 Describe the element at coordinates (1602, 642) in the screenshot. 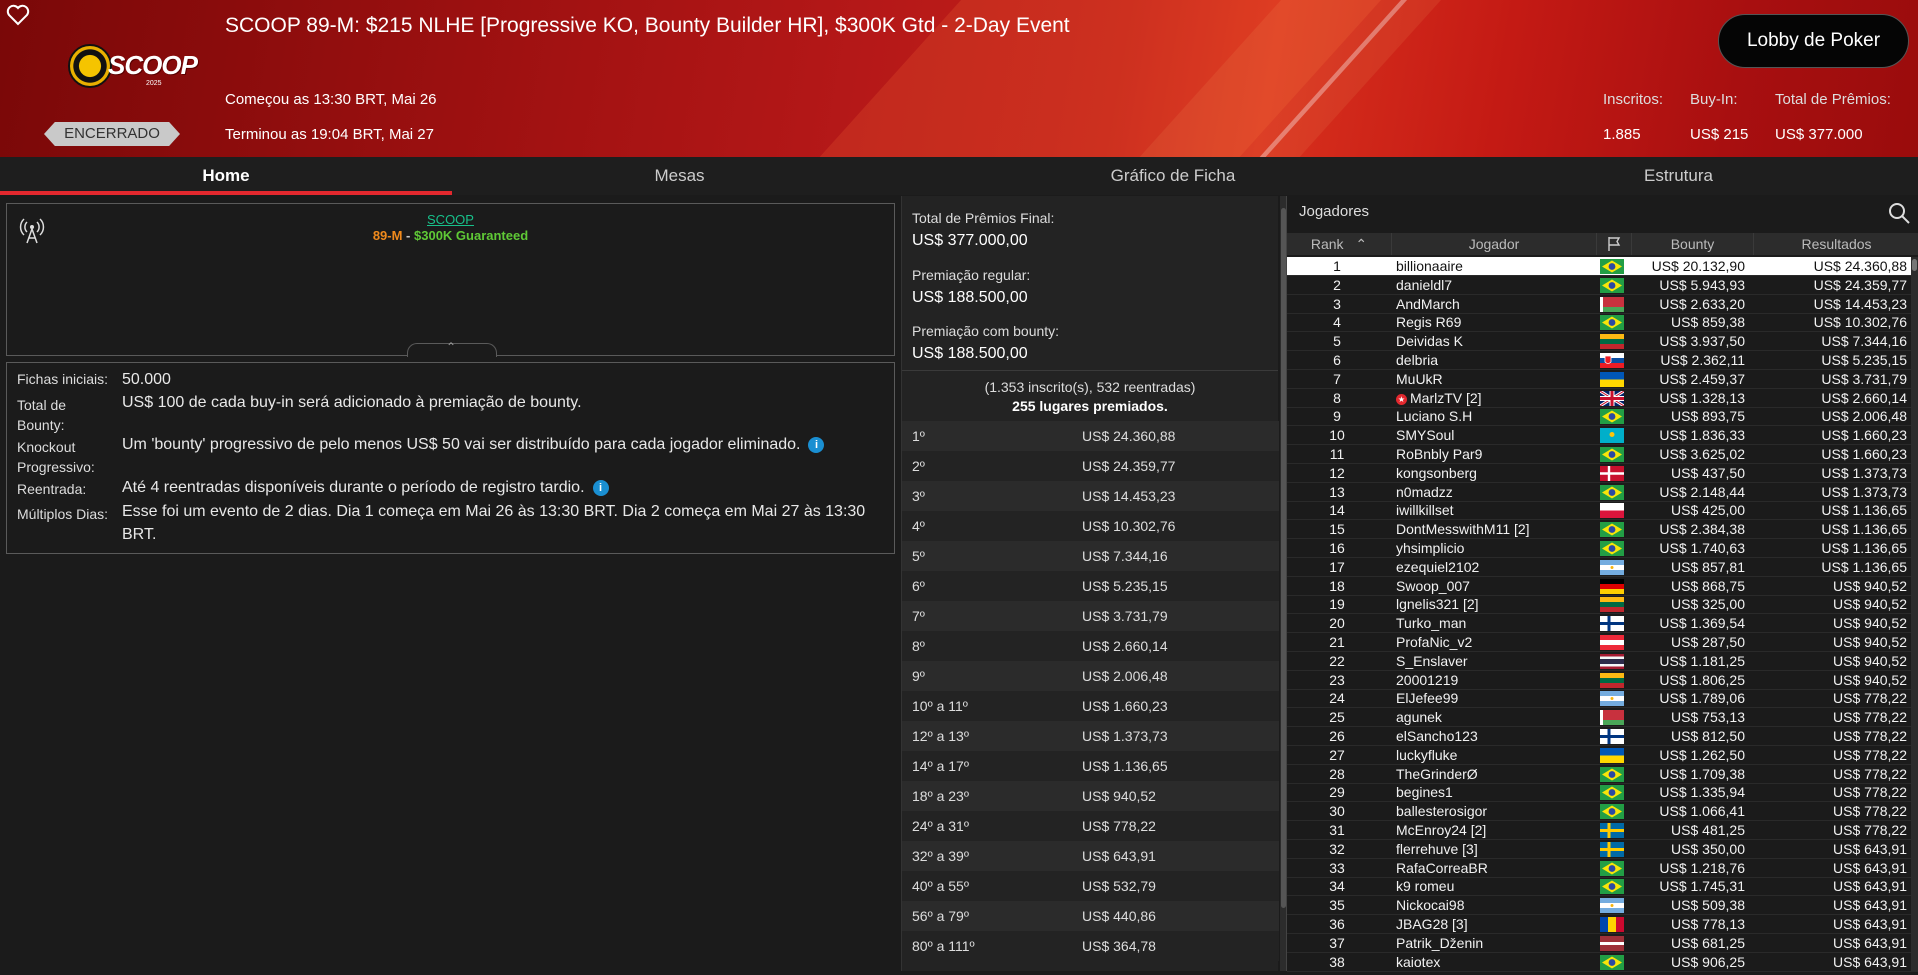

I see `player-row: 21 ProfaNic_v2 US$ 287,50 US$ 940,52` at that location.